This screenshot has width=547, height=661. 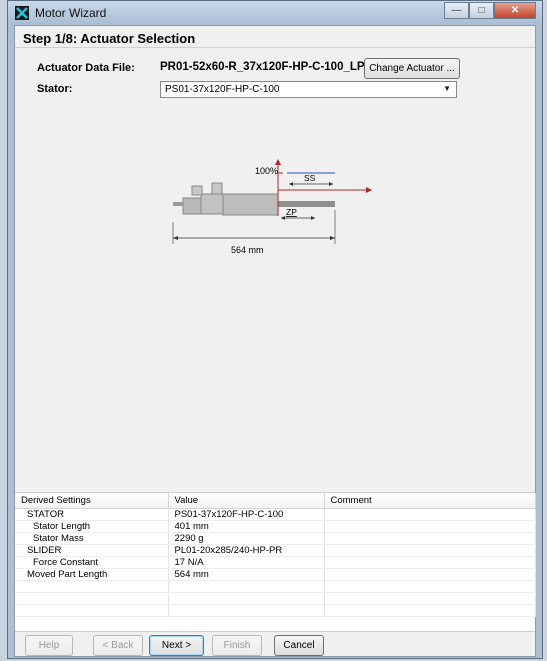 I want to click on stator-body, so click(x=250, y=204).